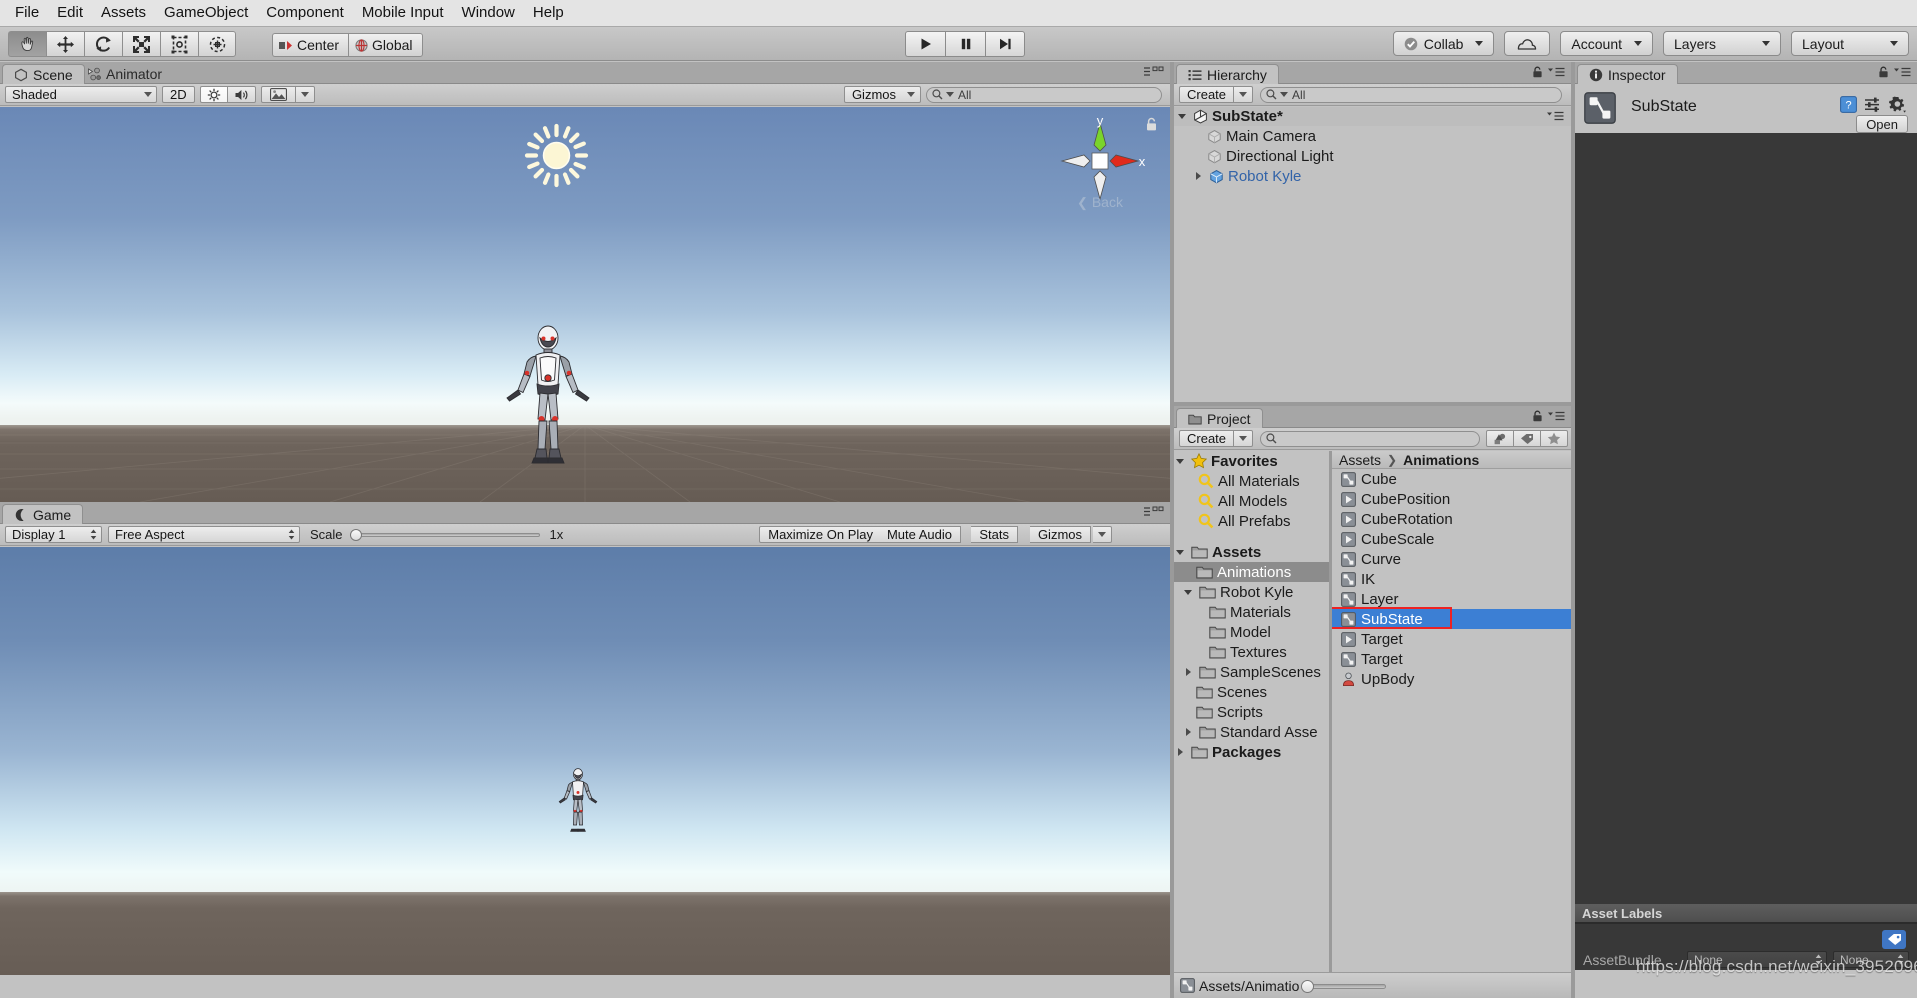 This screenshot has width=1917, height=998. Describe the element at coordinates (444, 534) in the screenshot. I see `scale-slider` at that location.